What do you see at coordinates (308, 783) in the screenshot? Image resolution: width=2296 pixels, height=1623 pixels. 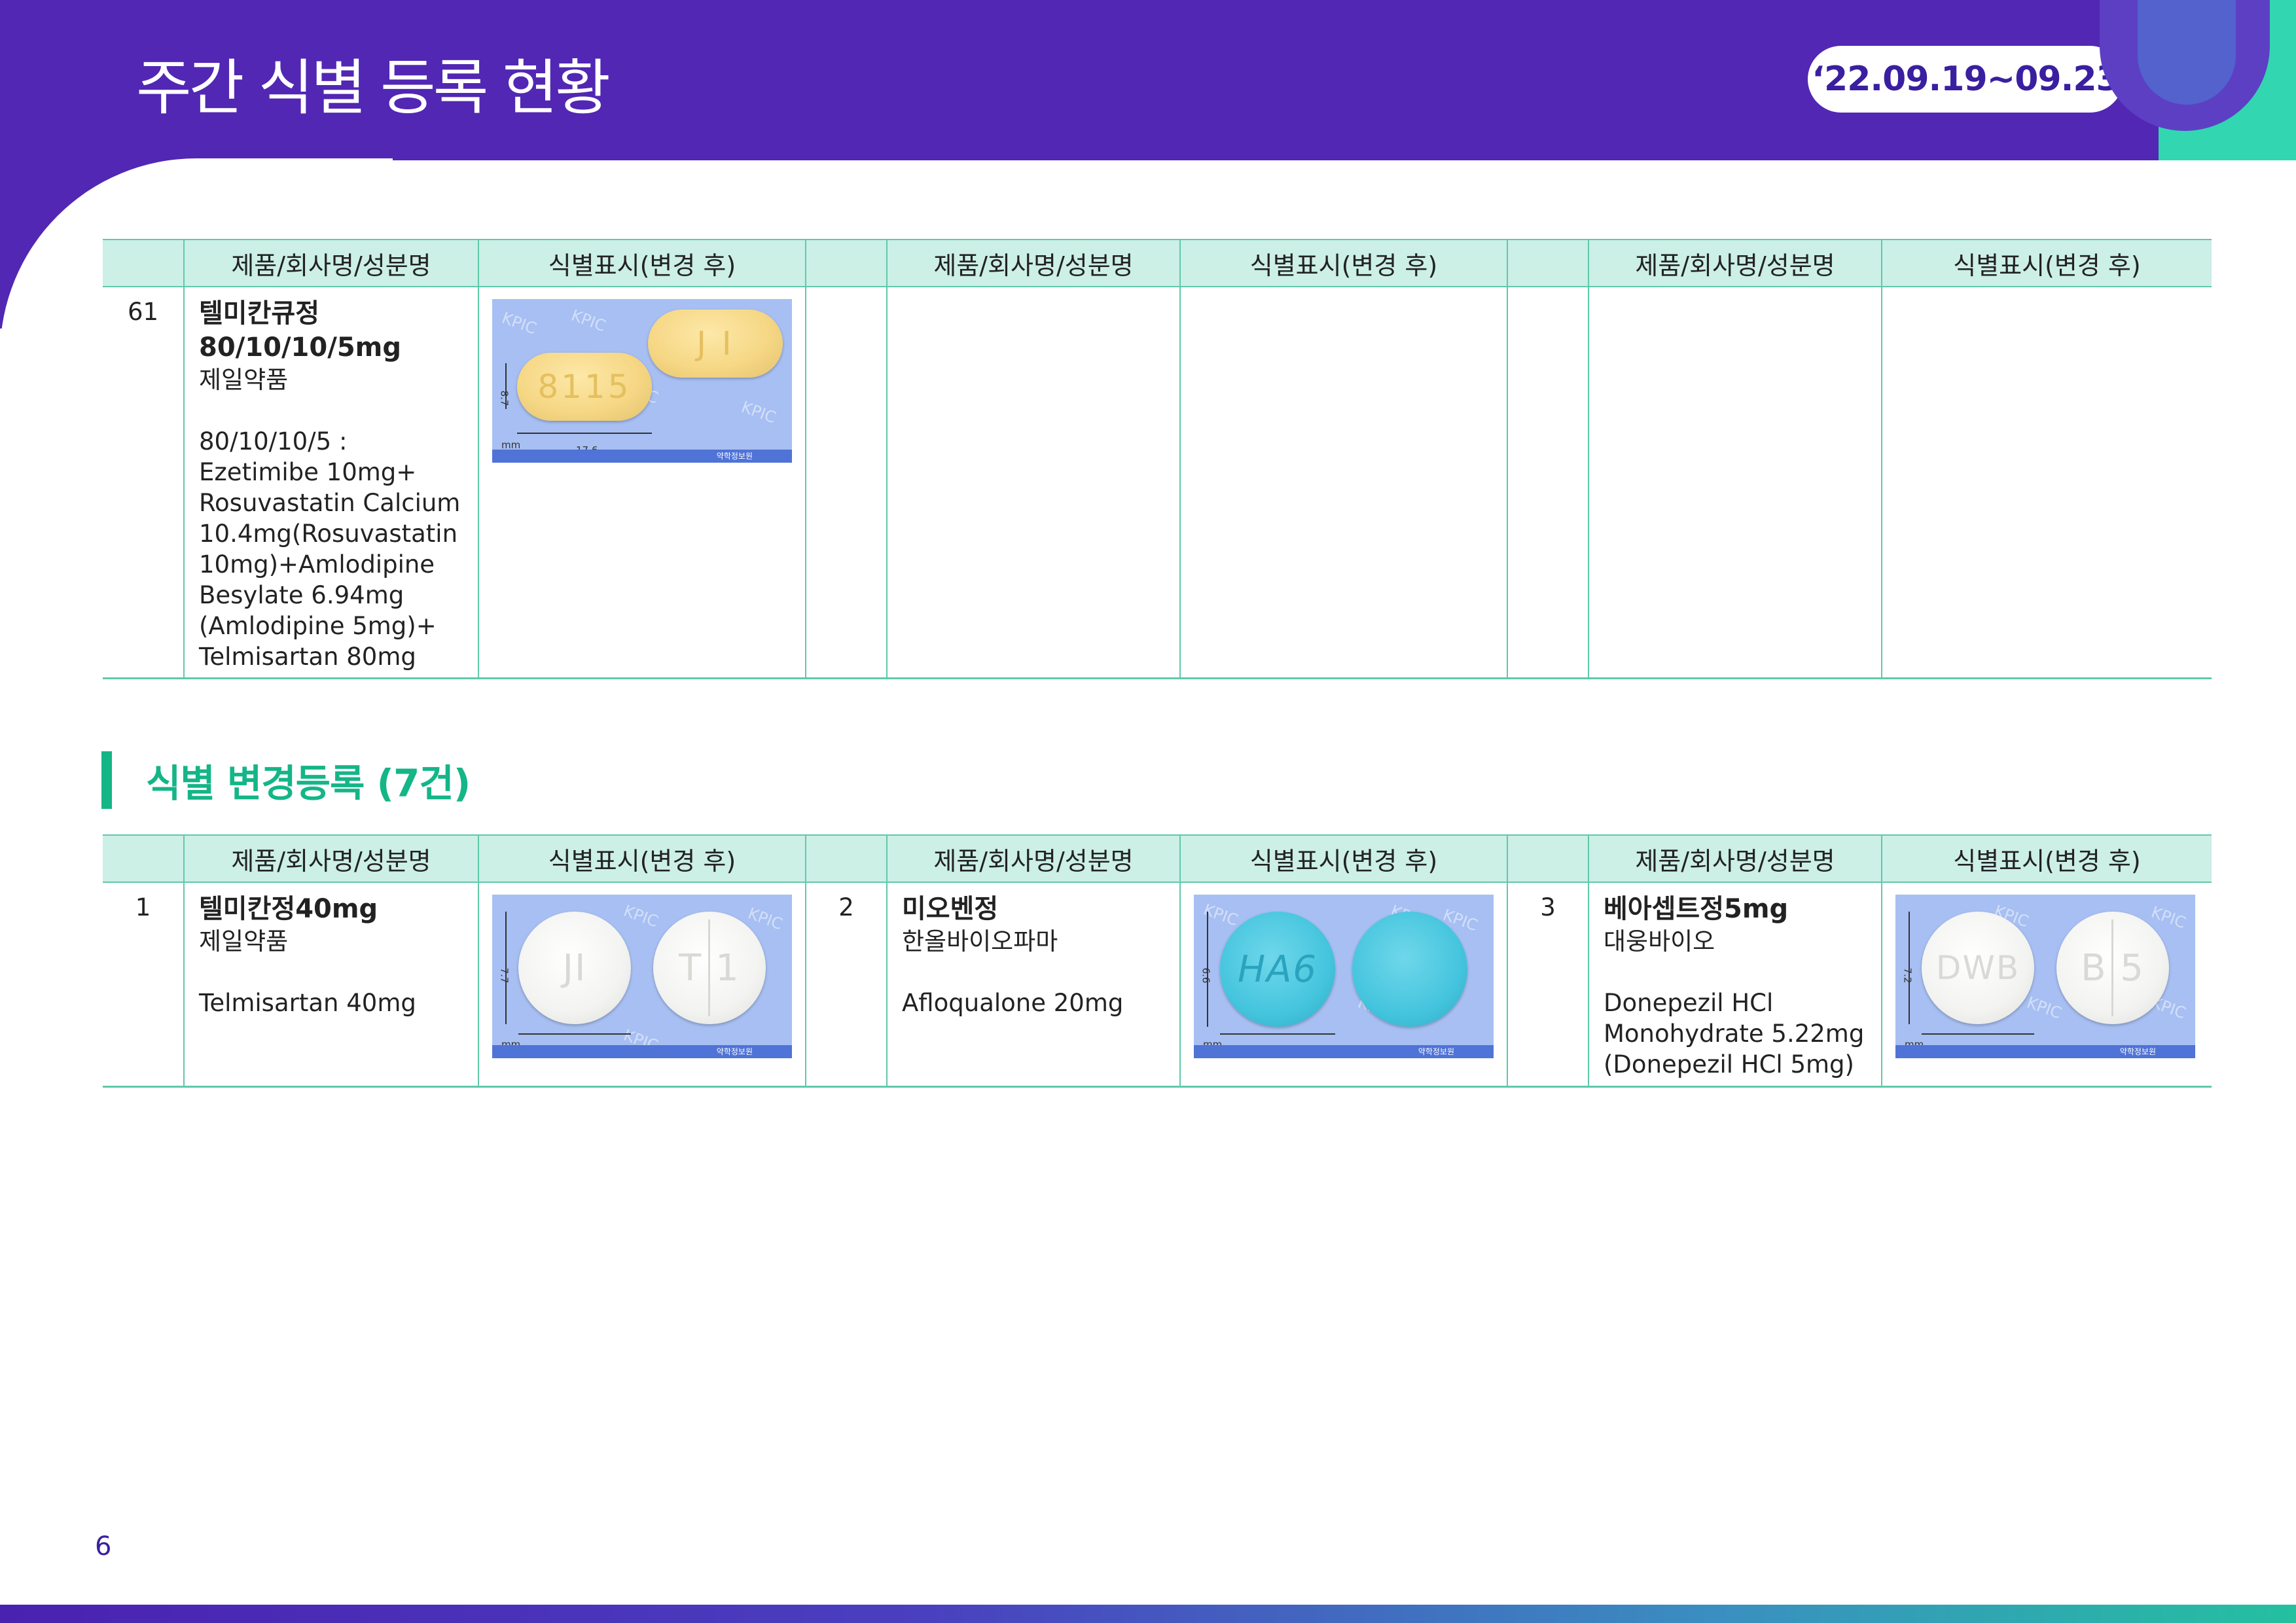 I see `section-title-text: 식별 변경등록 (7건)` at bounding box center [308, 783].